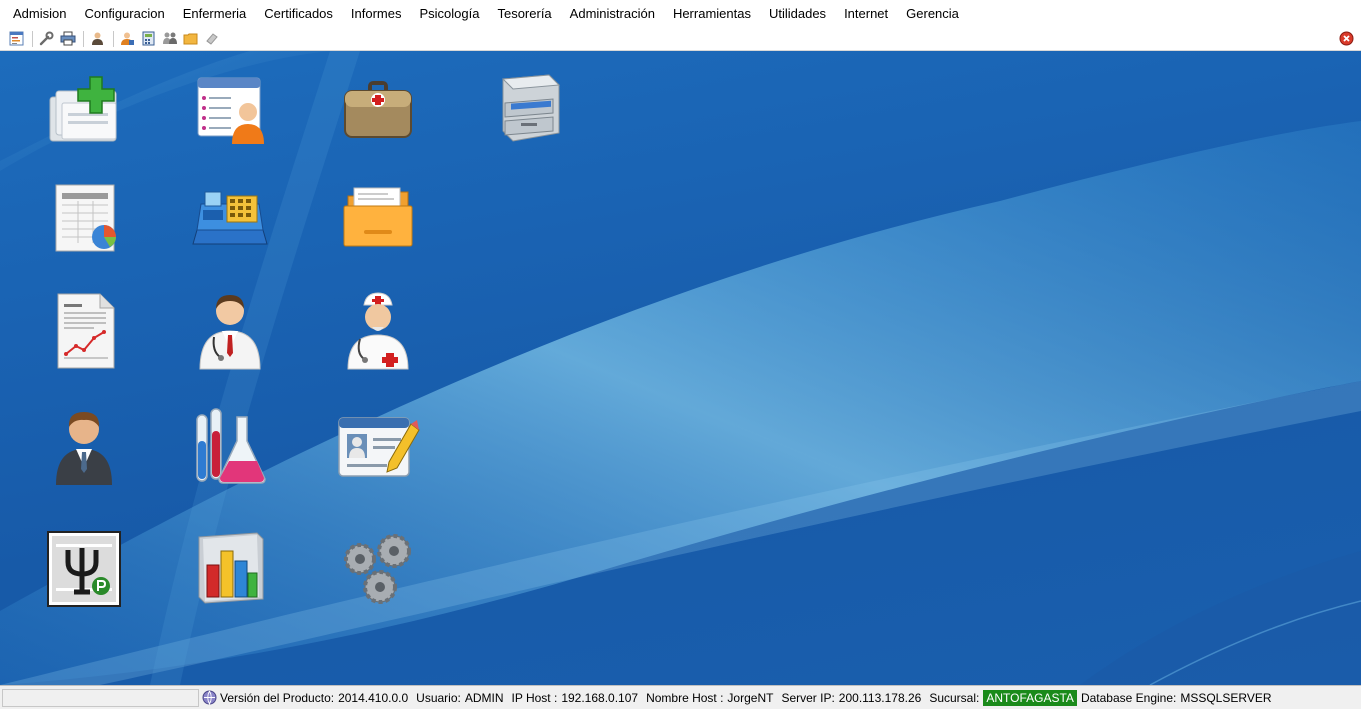 The width and height of the screenshot is (1361, 709). I want to click on ip-host-value: 192.168.0.107, so click(600, 697).